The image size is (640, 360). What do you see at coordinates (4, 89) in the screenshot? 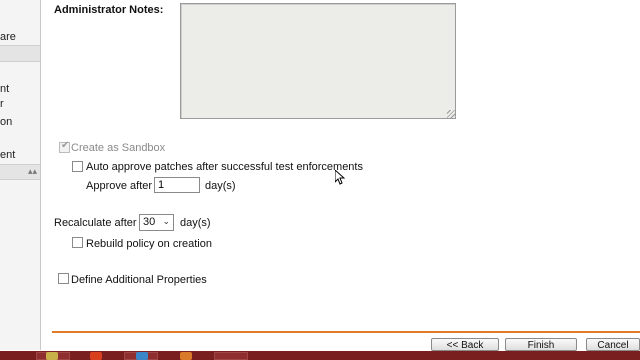
I see `sidebar-item-2: nt` at bounding box center [4, 89].